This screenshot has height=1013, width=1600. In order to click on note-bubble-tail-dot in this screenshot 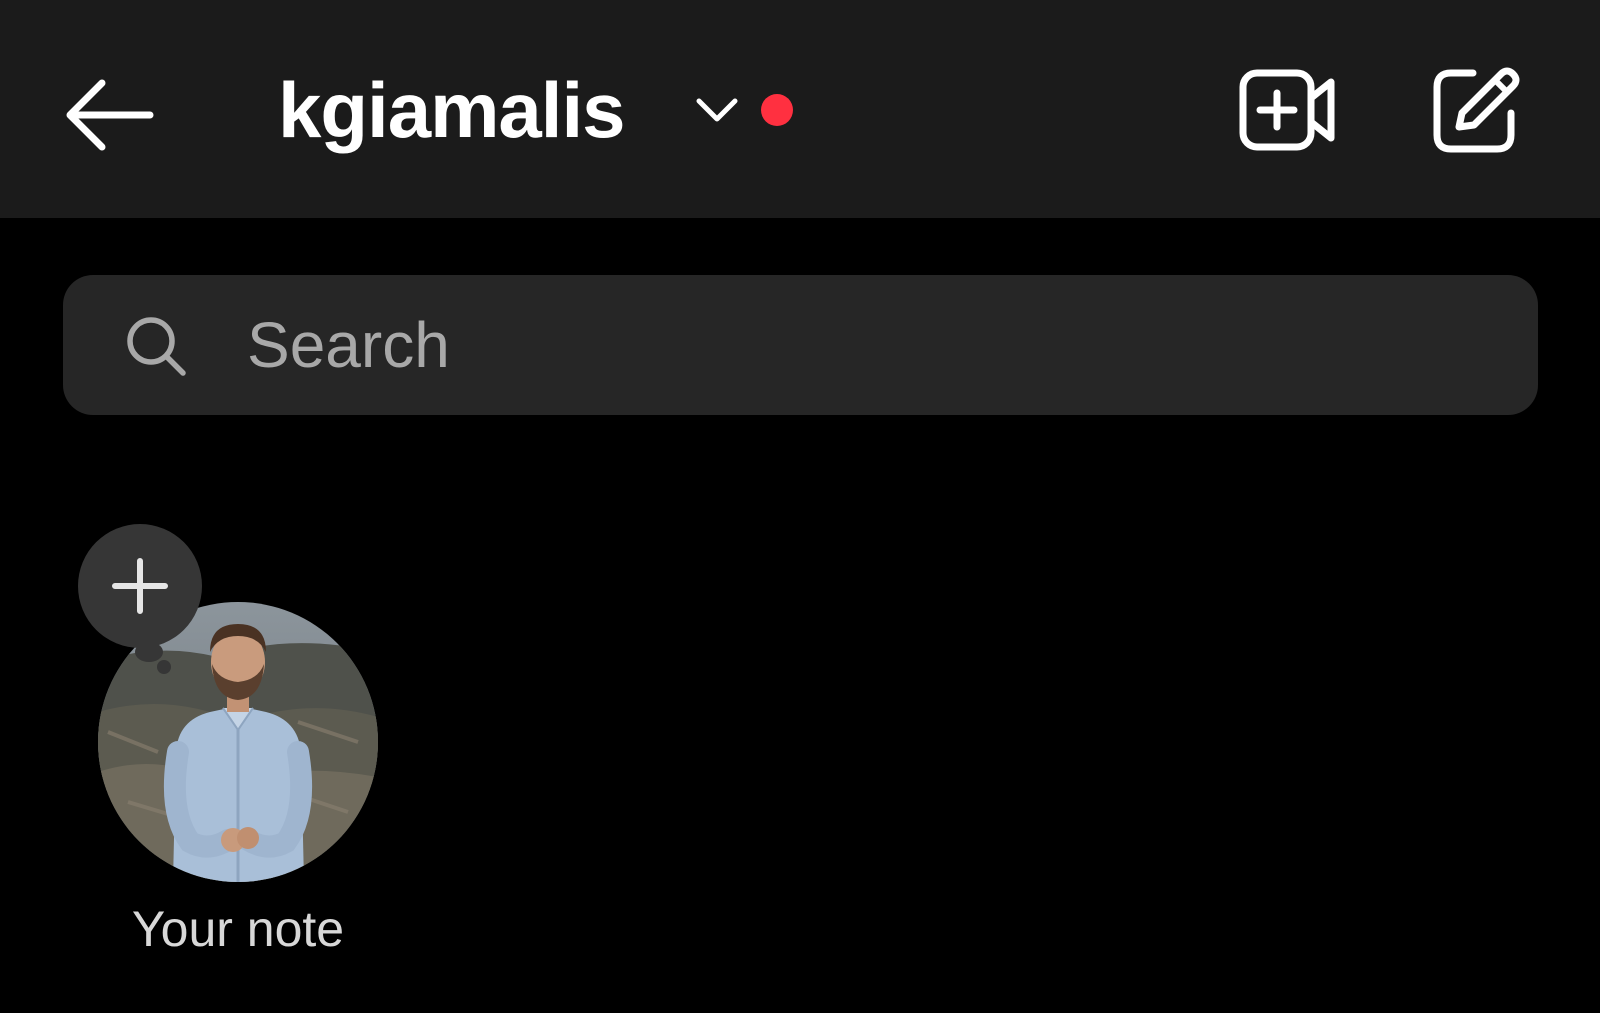, I will do `click(164, 667)`.